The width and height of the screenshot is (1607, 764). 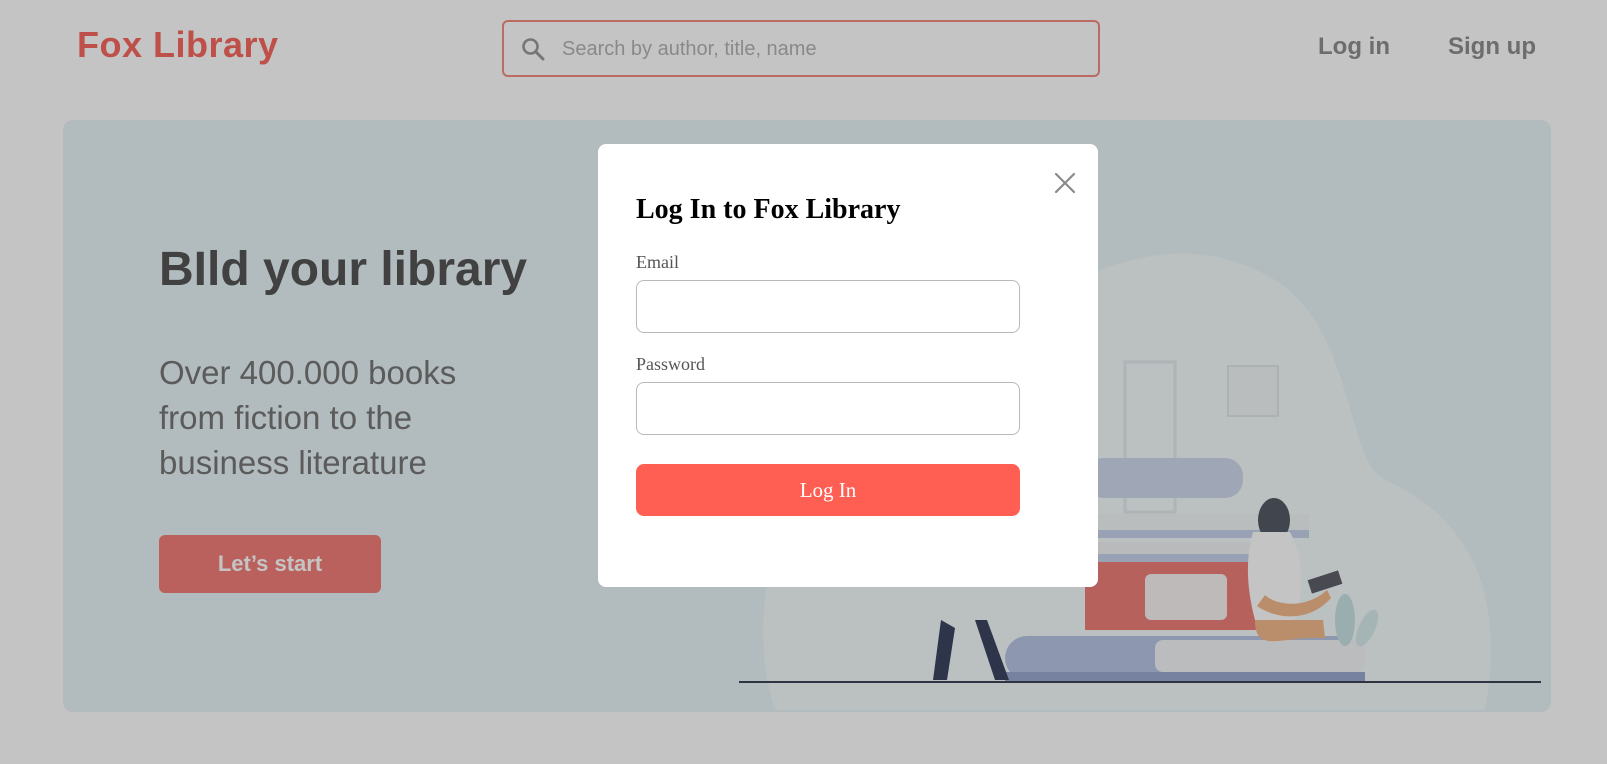 I want to click on login-submit-button: Log In, so click(x=828, y=490).